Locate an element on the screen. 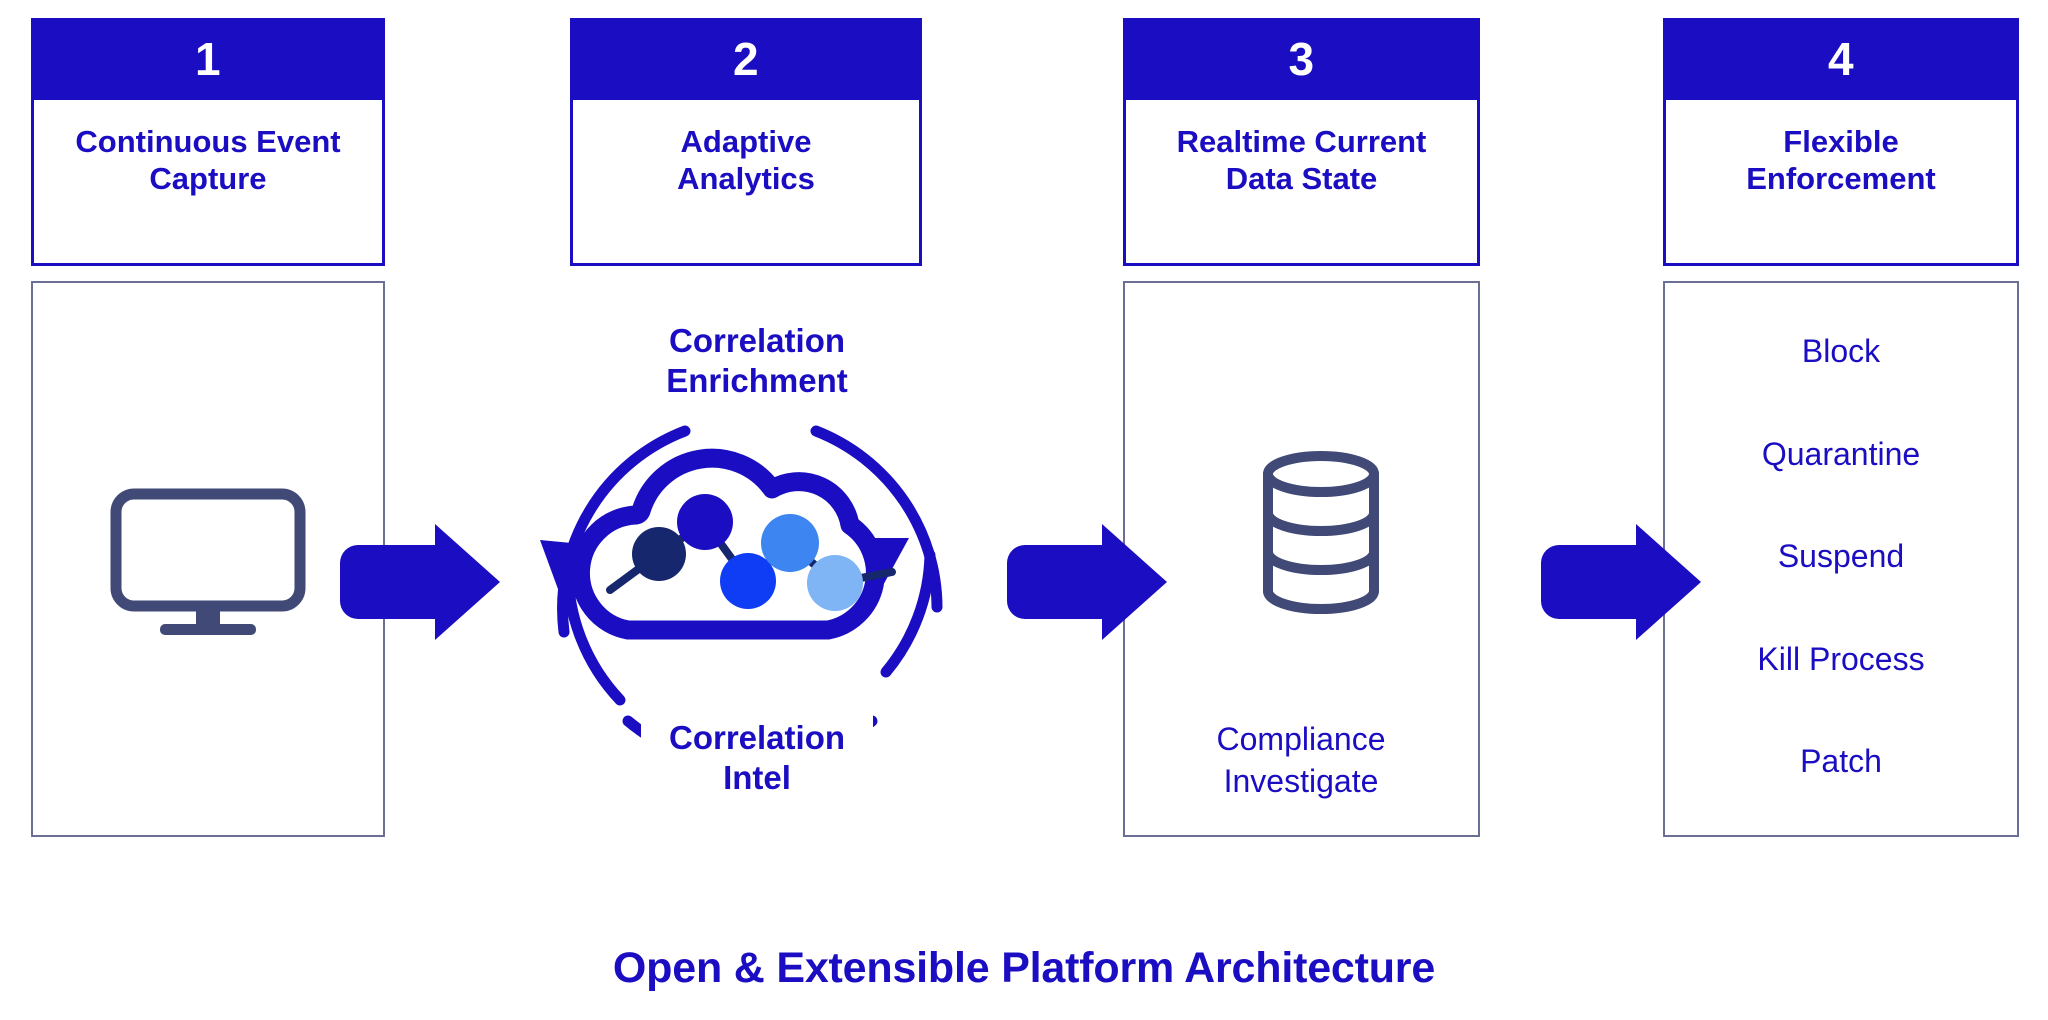 The width and height of the screenshot is (2048, 1020). column-title-3-line1: Realtime Current is located at coordinates (1301, 141).